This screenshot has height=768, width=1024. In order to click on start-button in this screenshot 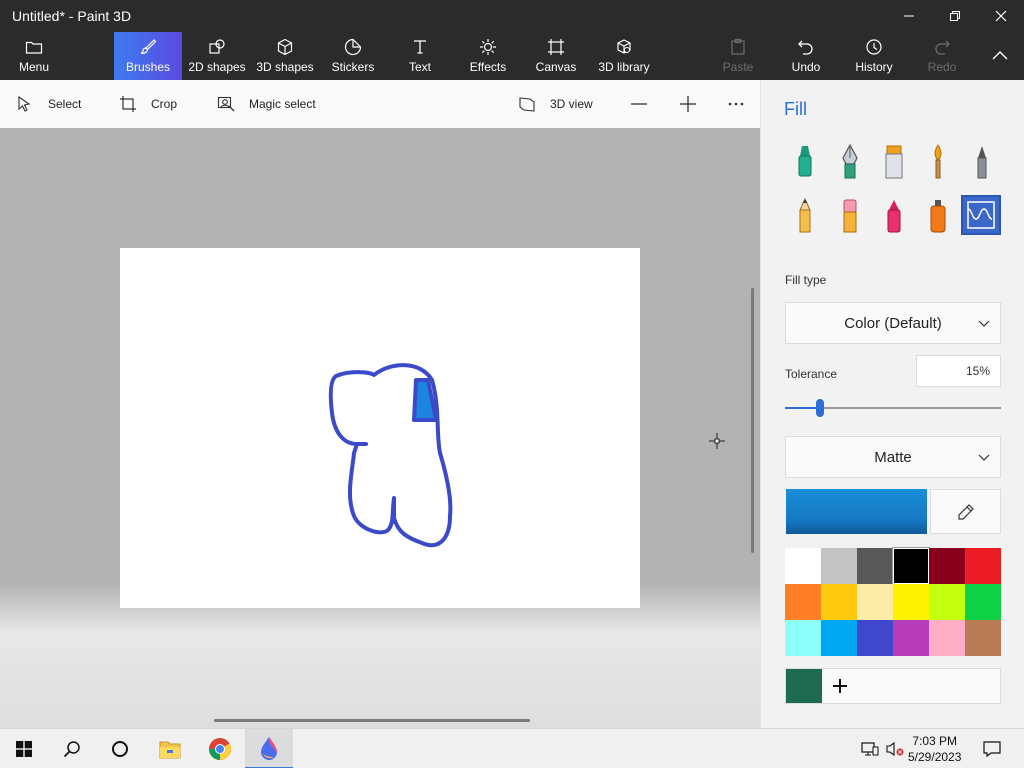, I will do `click(24, 748)`.